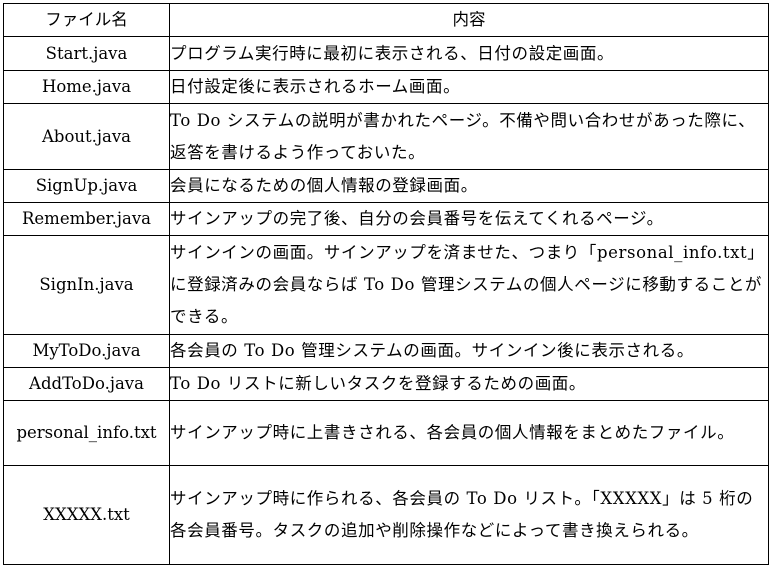 The width and height of the screenshot is (772, 569). I want to click on file-name-cell: personal_info.txt, so click(86, 433).